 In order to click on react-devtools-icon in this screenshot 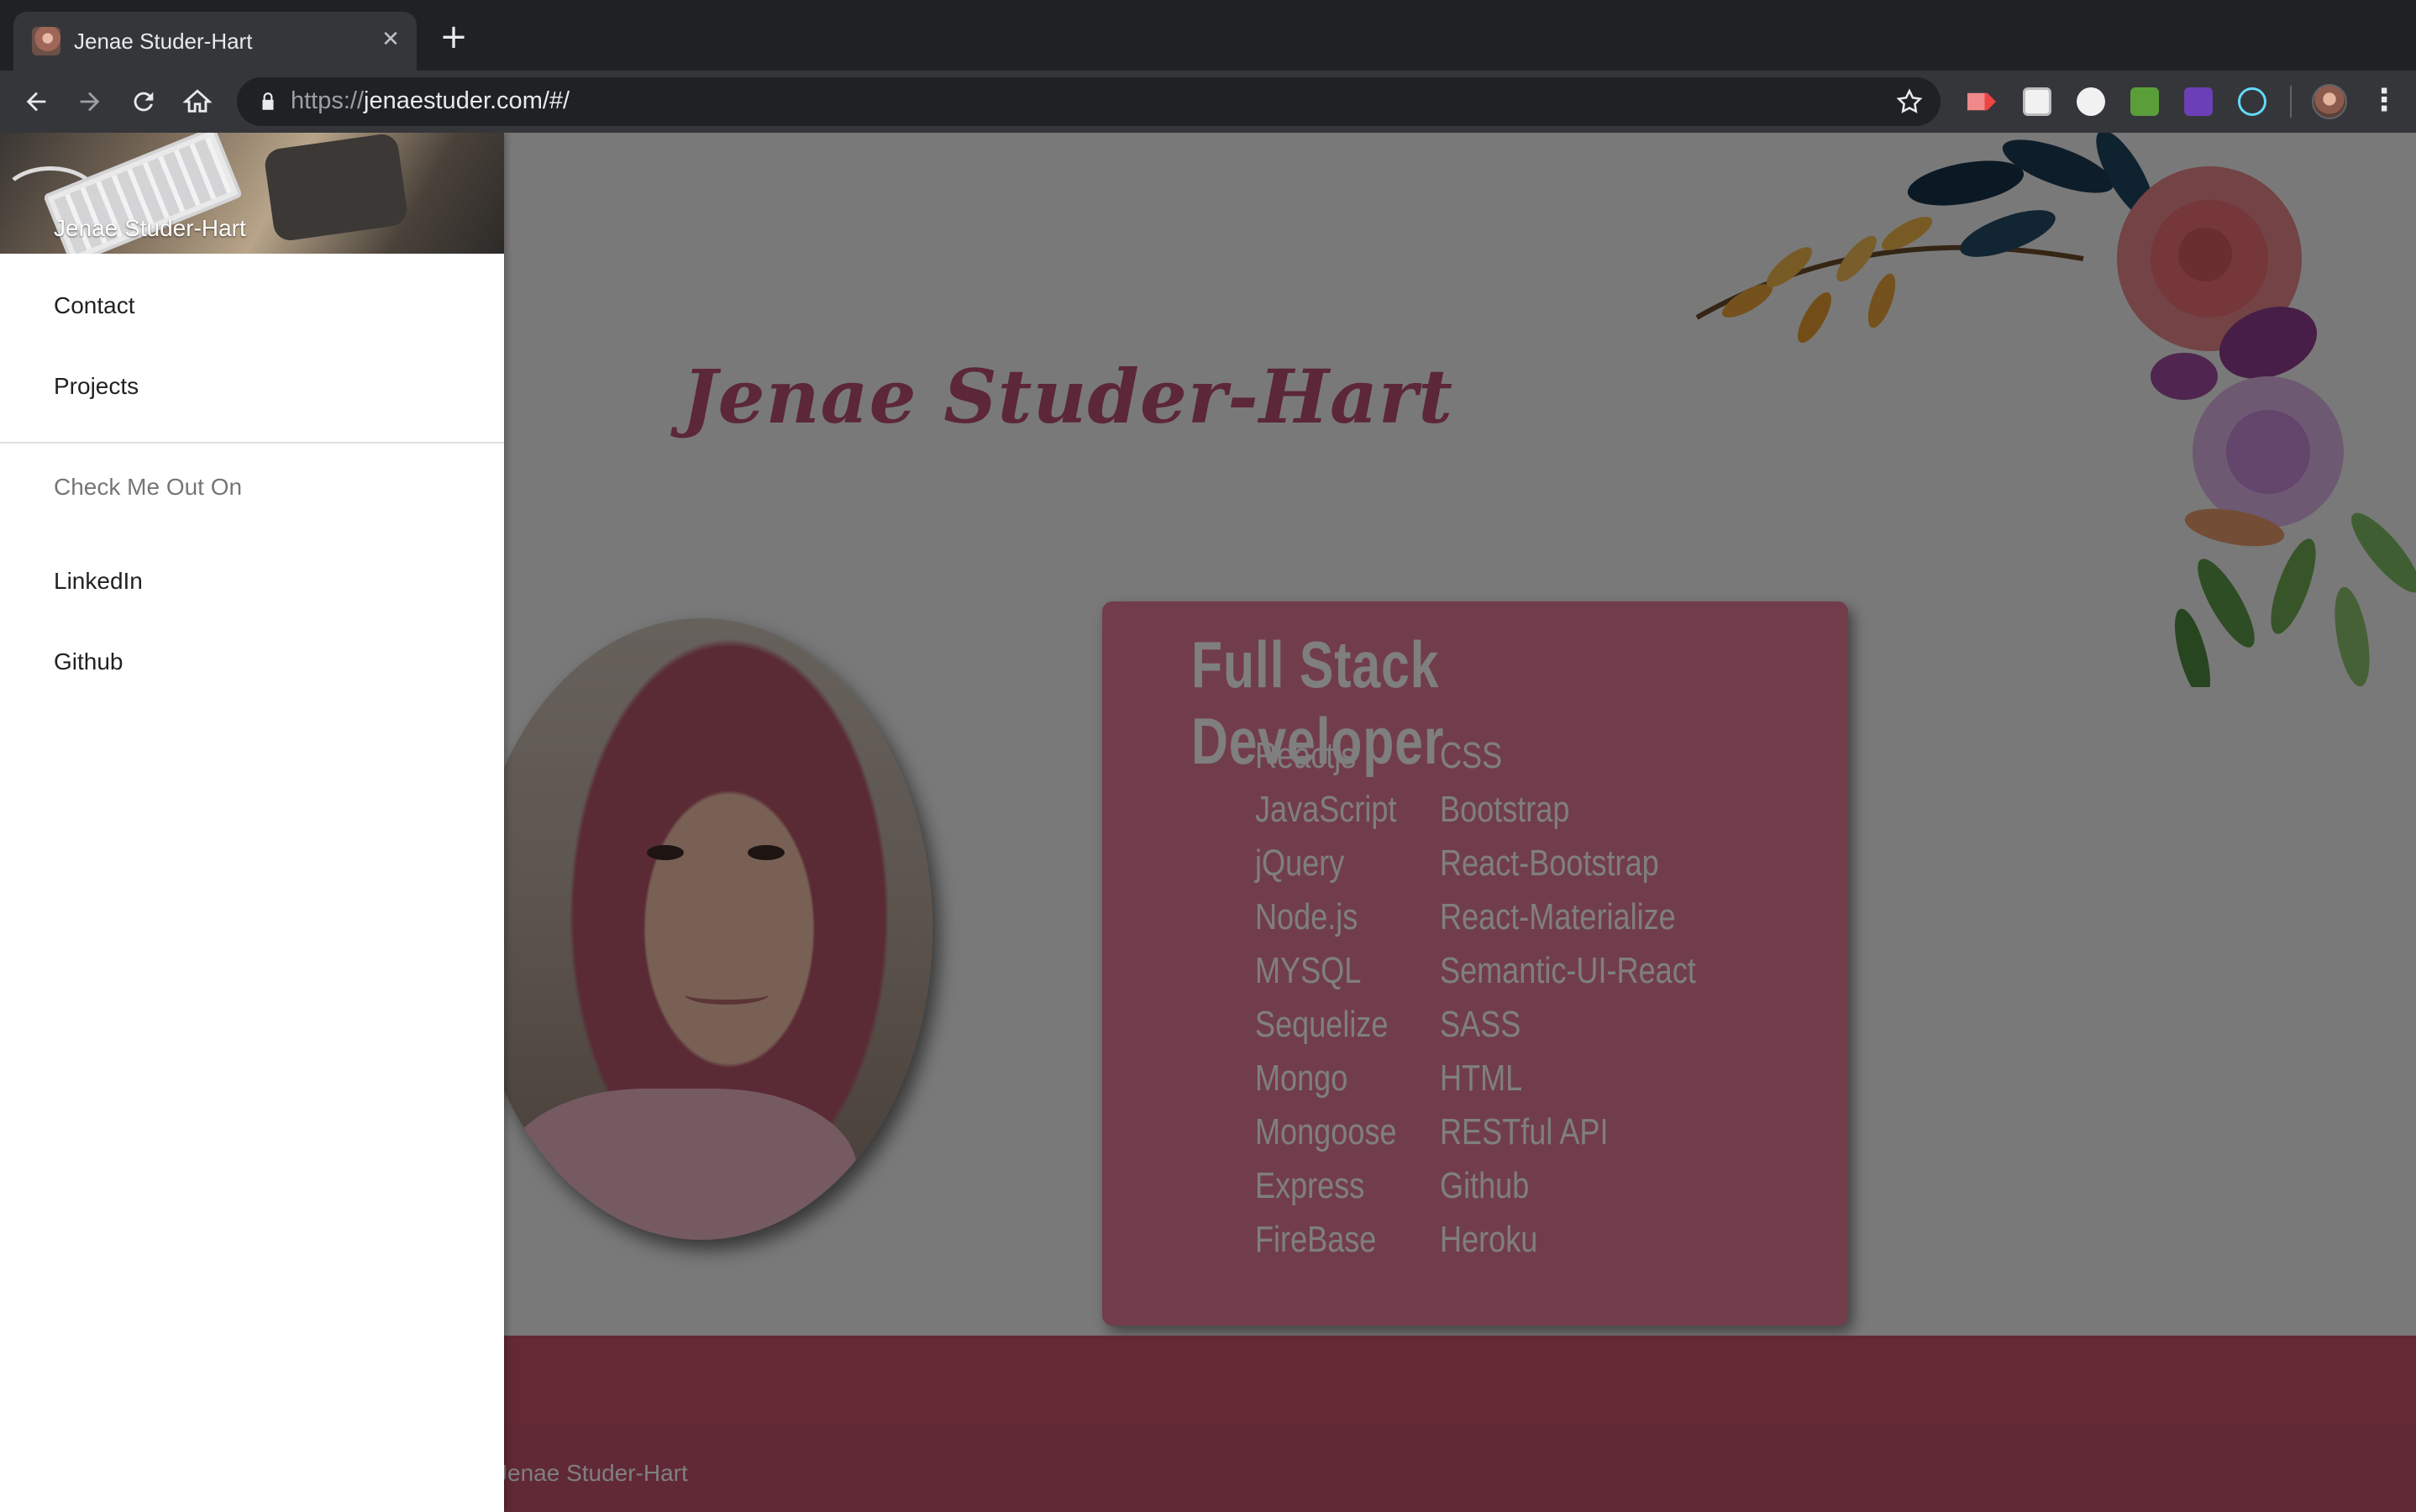, I will do `click(2252, 101)`.